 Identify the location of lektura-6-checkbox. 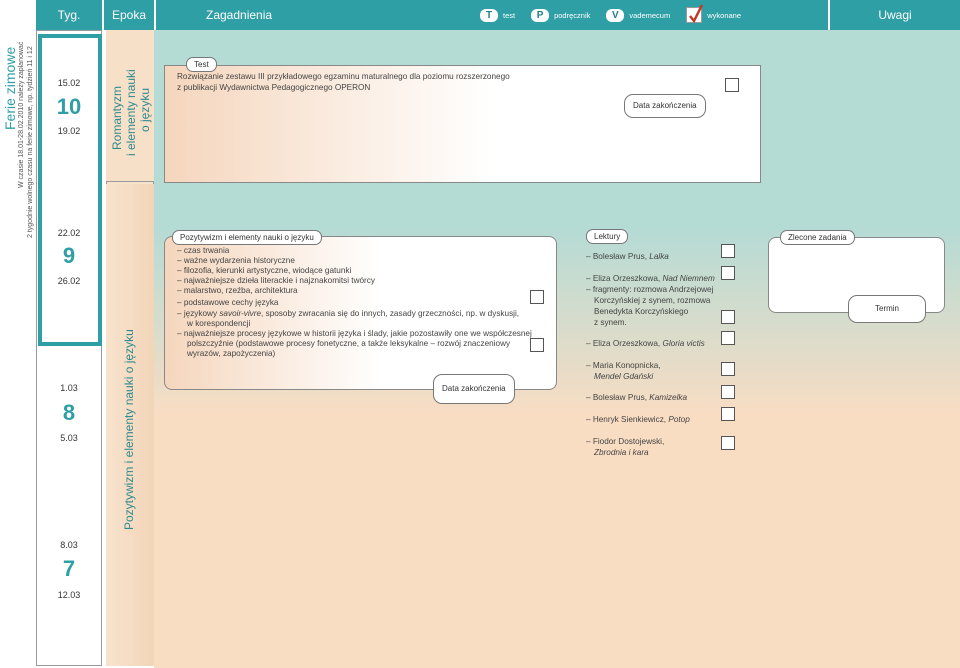
(728, 414).